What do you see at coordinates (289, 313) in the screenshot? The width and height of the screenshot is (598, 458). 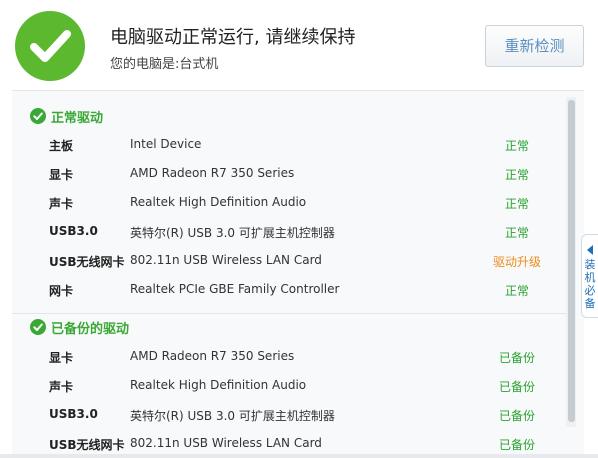 I see `section-divider` at bounding box center [289, 313].